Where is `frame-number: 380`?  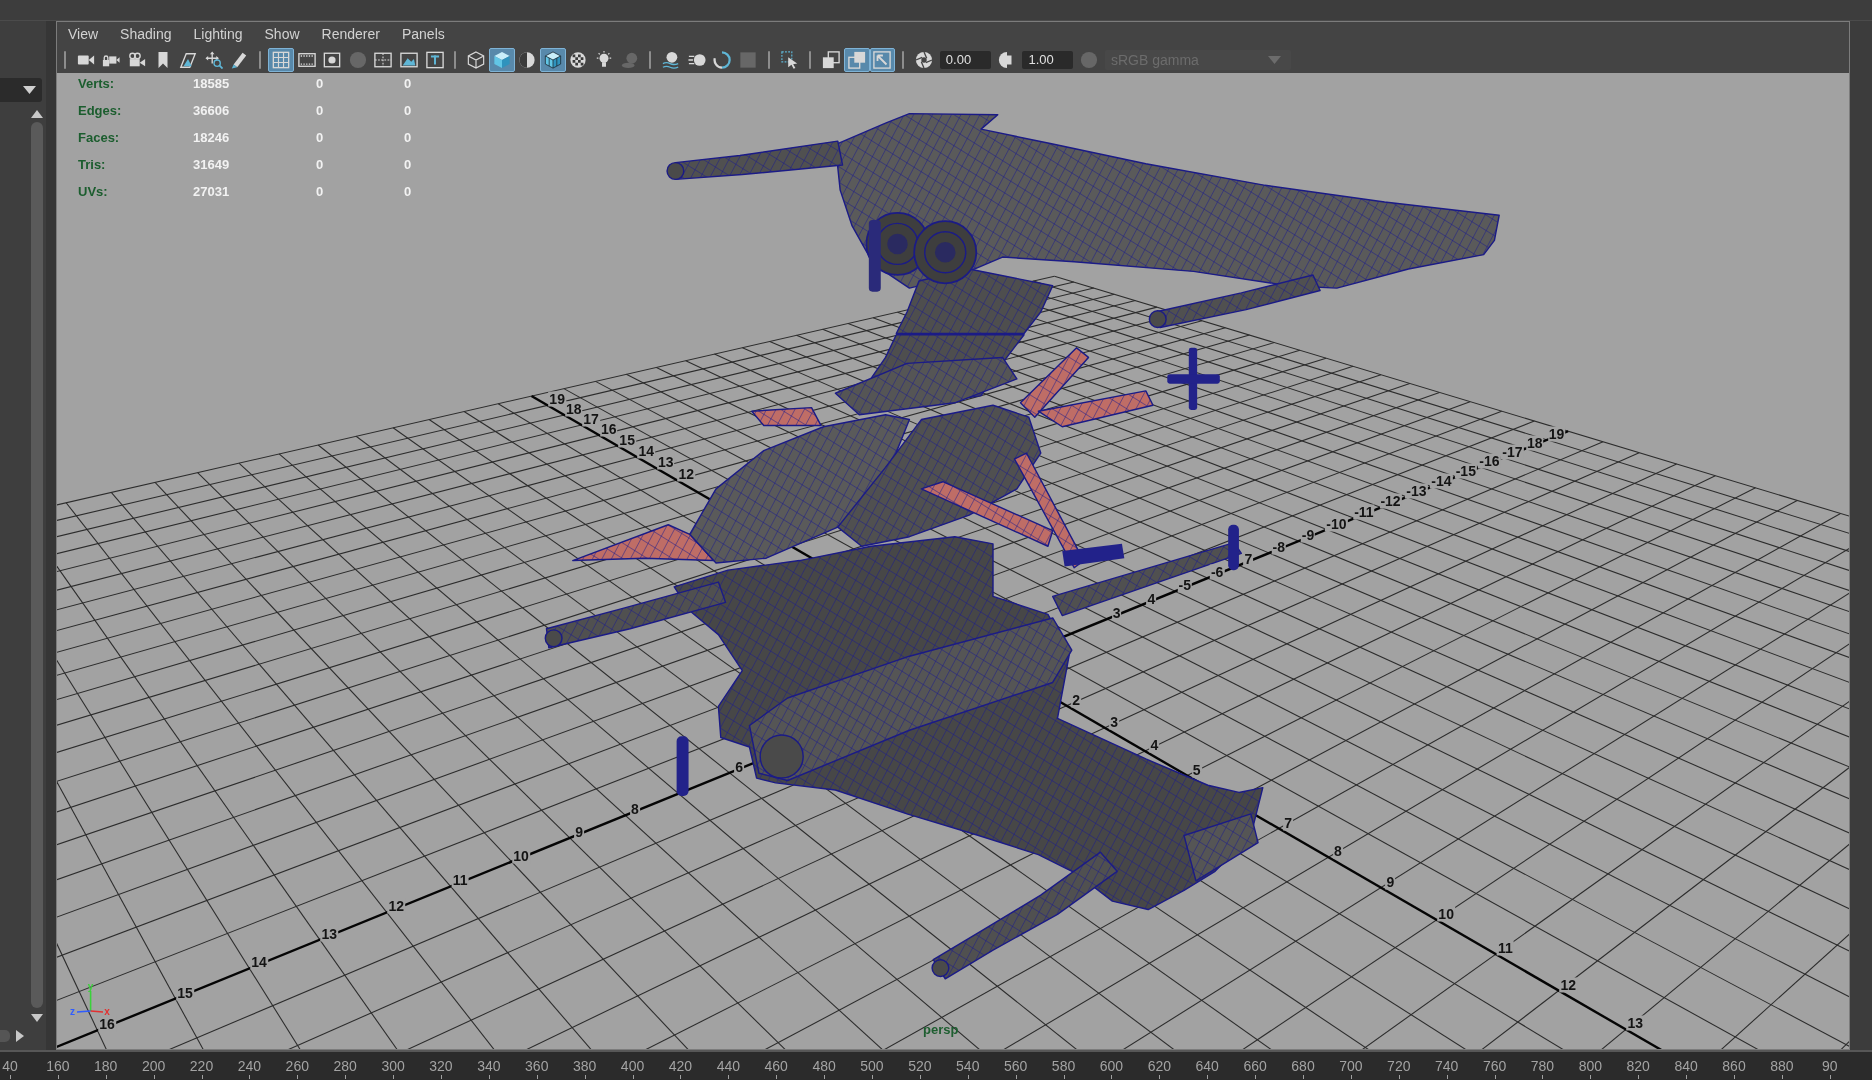 frame-number: 380 is located at coordinates (584, 1066).